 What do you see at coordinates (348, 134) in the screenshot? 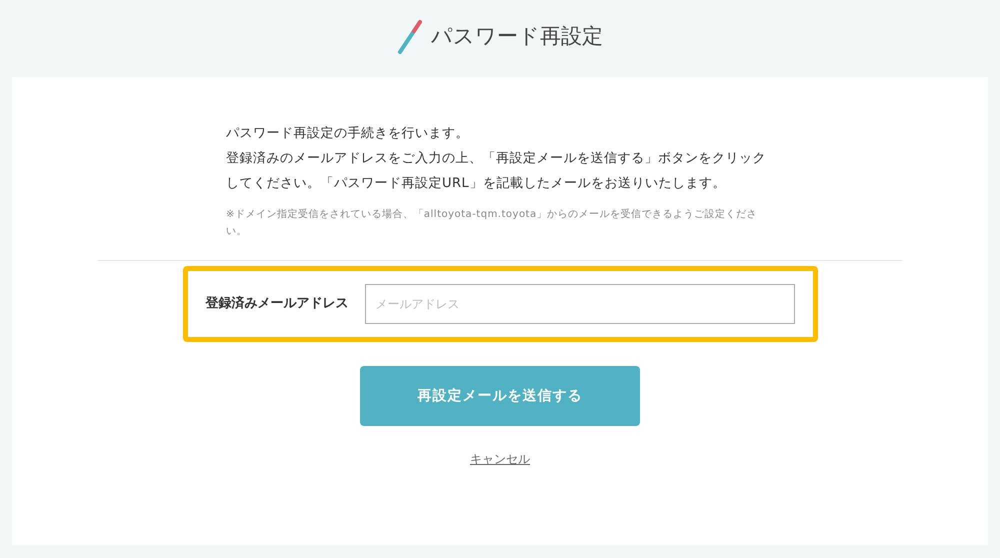
I see `instruction-text: パスワード再設定の手続きを行います。` at bounding box center [348, 134].